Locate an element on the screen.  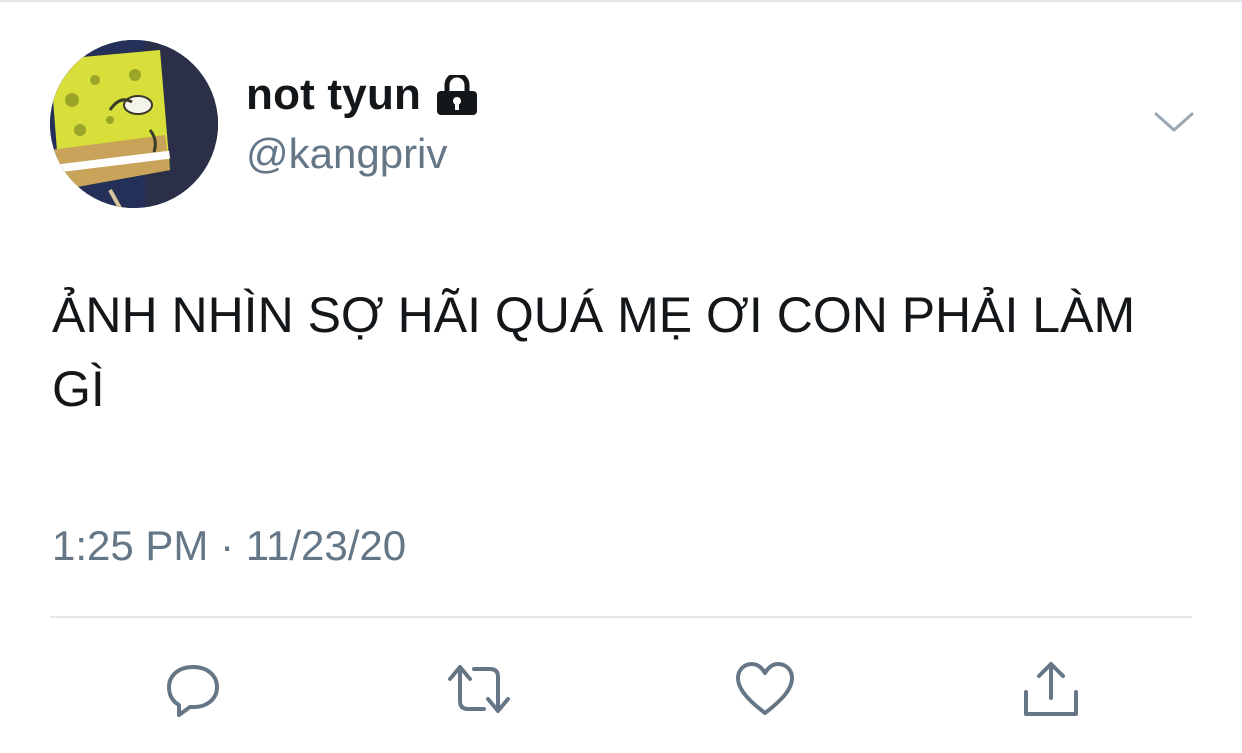
avatar is located at coordinates (134, 124).